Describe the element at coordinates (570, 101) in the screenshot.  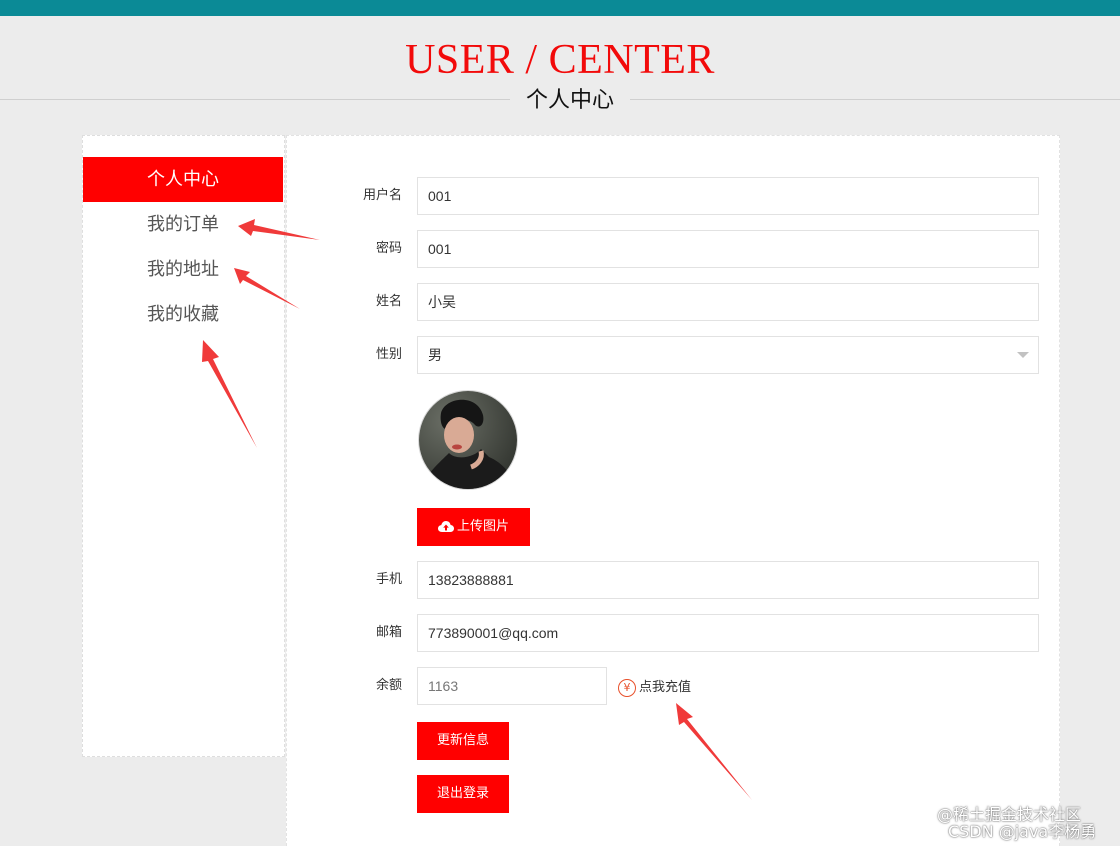
I see `page-subtitle: 个人中心` at that location.